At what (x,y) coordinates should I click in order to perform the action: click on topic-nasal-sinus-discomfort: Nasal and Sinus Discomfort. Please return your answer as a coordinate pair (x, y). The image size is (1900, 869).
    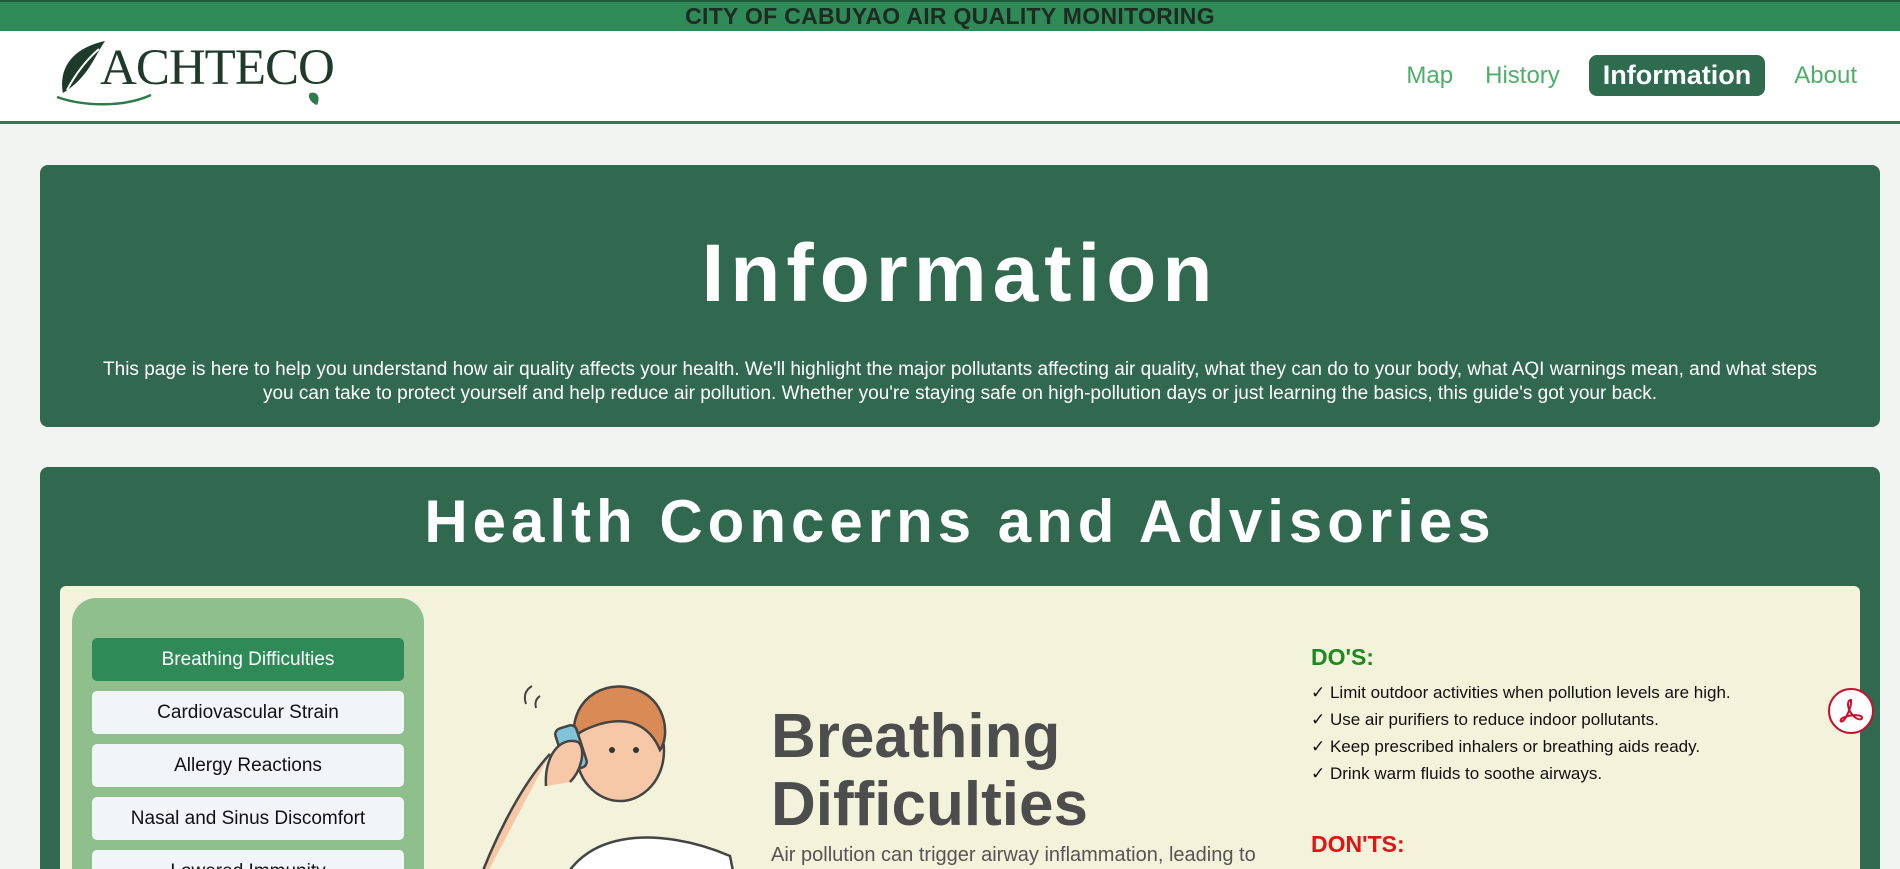
    Looking at the image, I should click on (248, 818).